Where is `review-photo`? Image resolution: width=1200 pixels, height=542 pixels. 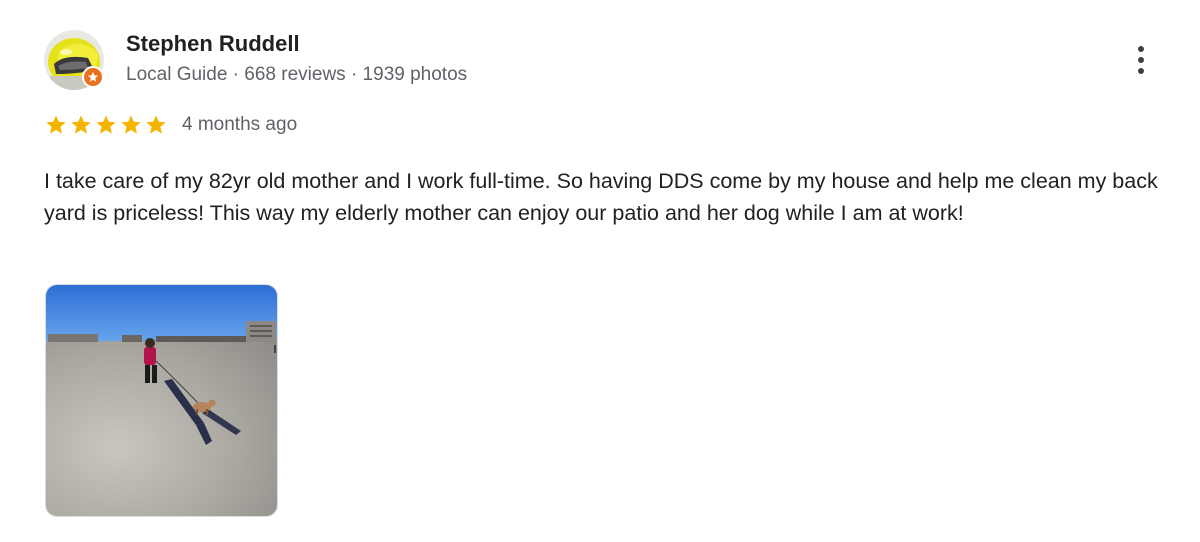
review-photo is located at coordinates (161, 400).